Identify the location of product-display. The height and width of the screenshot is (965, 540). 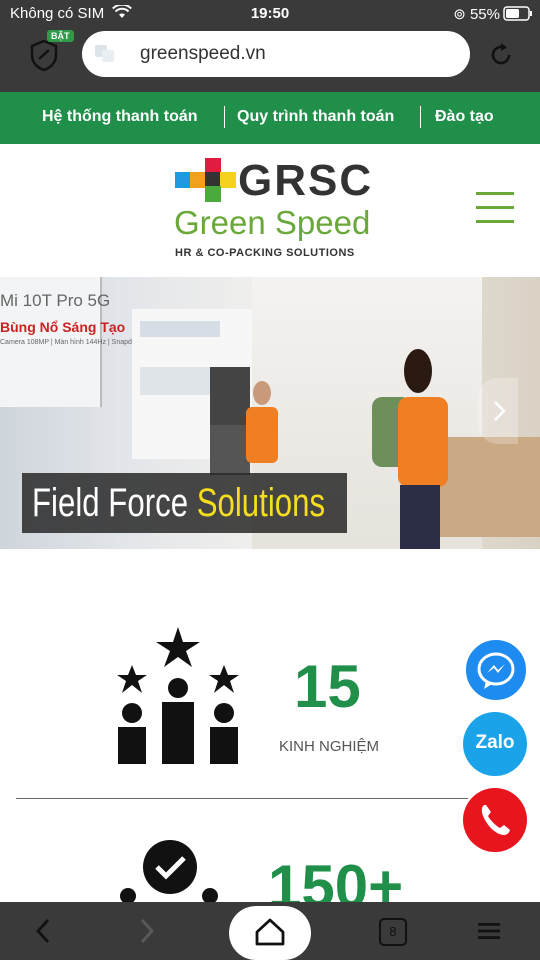
(230, 450).